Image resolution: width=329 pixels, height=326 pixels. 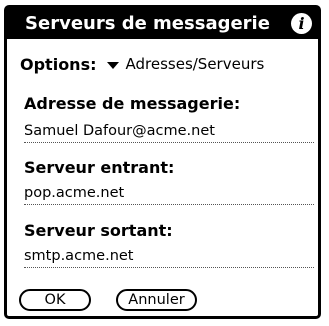 What do you see at coordinates (98, 230) in the screenshot?
I see `outgoing-server-label: Serveur sortant:` at bounding box center [98, 230].